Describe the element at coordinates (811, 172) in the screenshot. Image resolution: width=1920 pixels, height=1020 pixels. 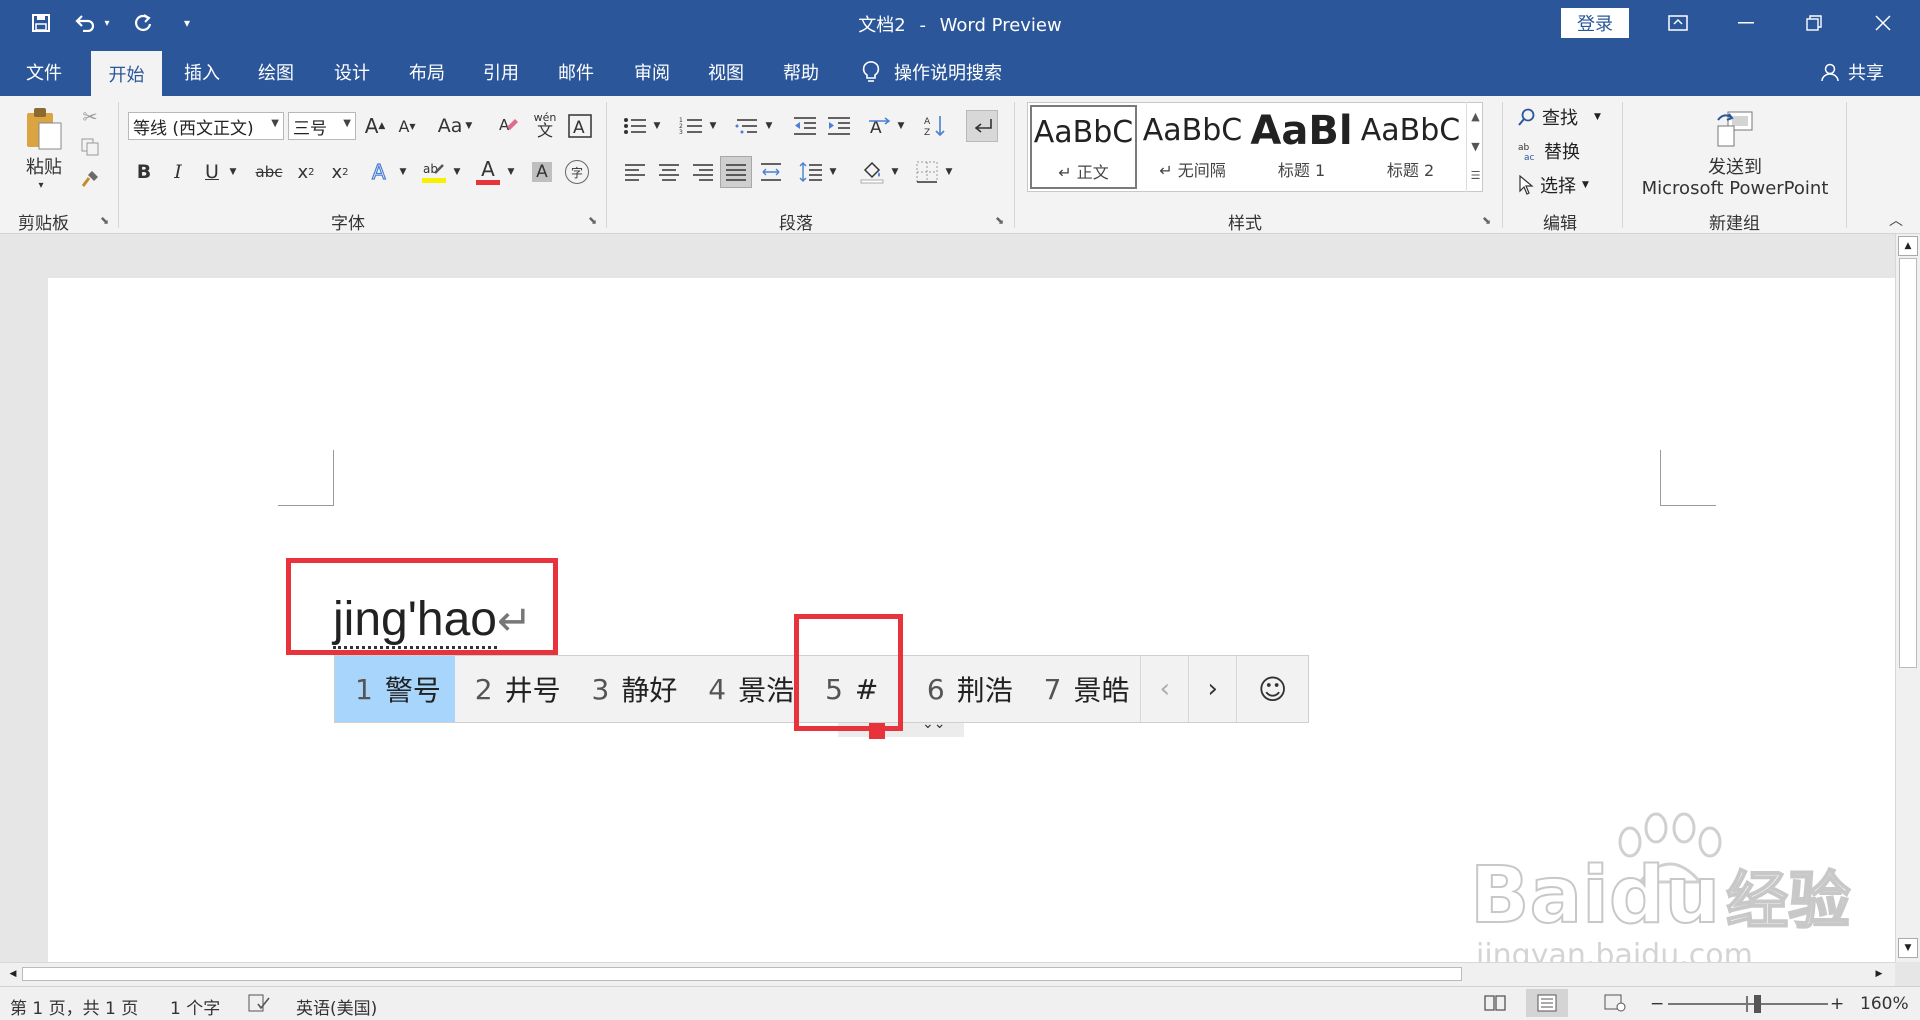
I see `line-spacing-icon` at that location.